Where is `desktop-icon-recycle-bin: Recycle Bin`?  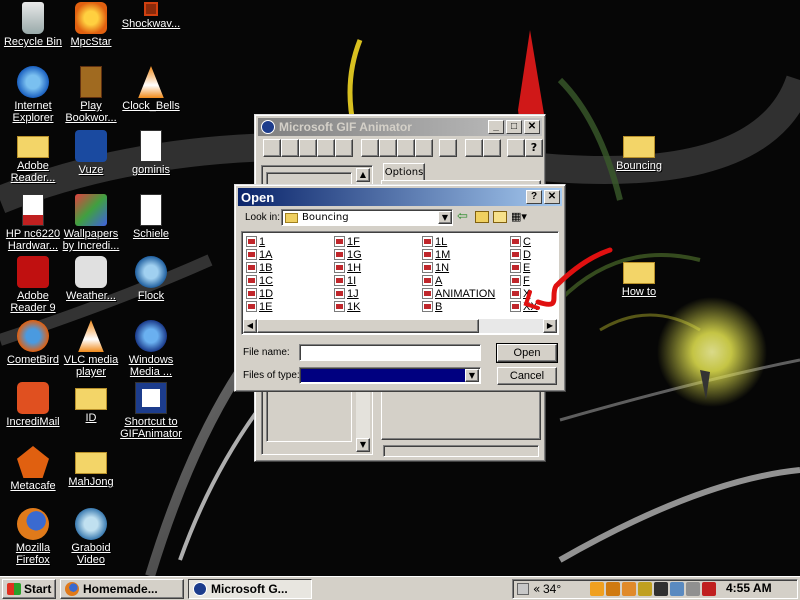 desktop-icon-recycle-bin: Recycle Bin is located at coordinates (33, 25).